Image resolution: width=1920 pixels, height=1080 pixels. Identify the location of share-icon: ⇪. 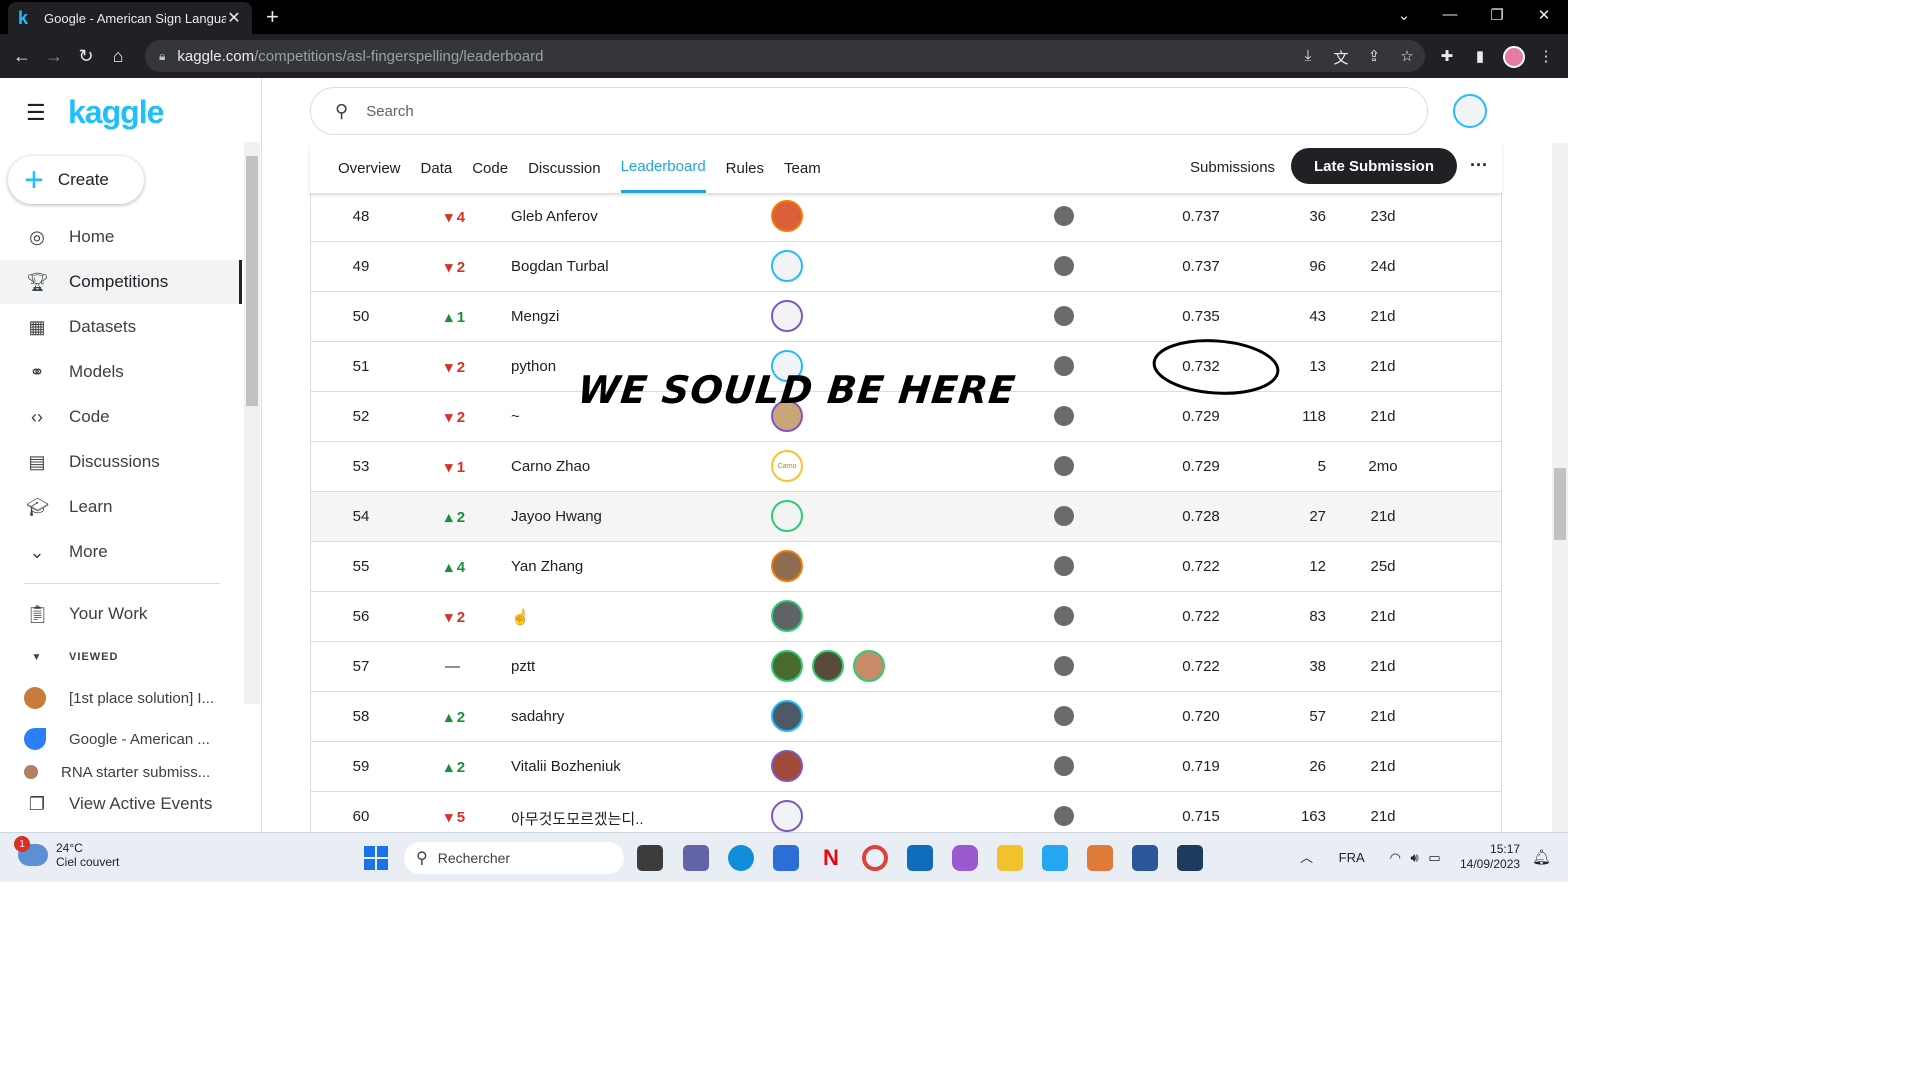
(1374, 56).